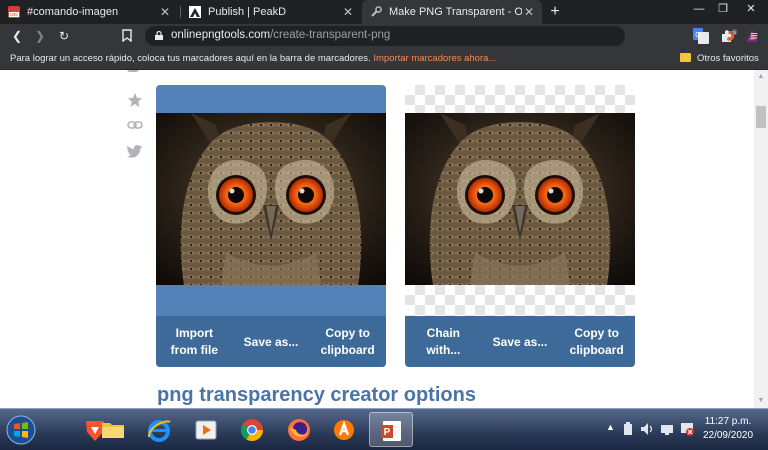 The width and height of the screenshot is (768, 450). Describe the element at coordinates (195, 12) in the screenshot. I see `peakd-icon` at that location.